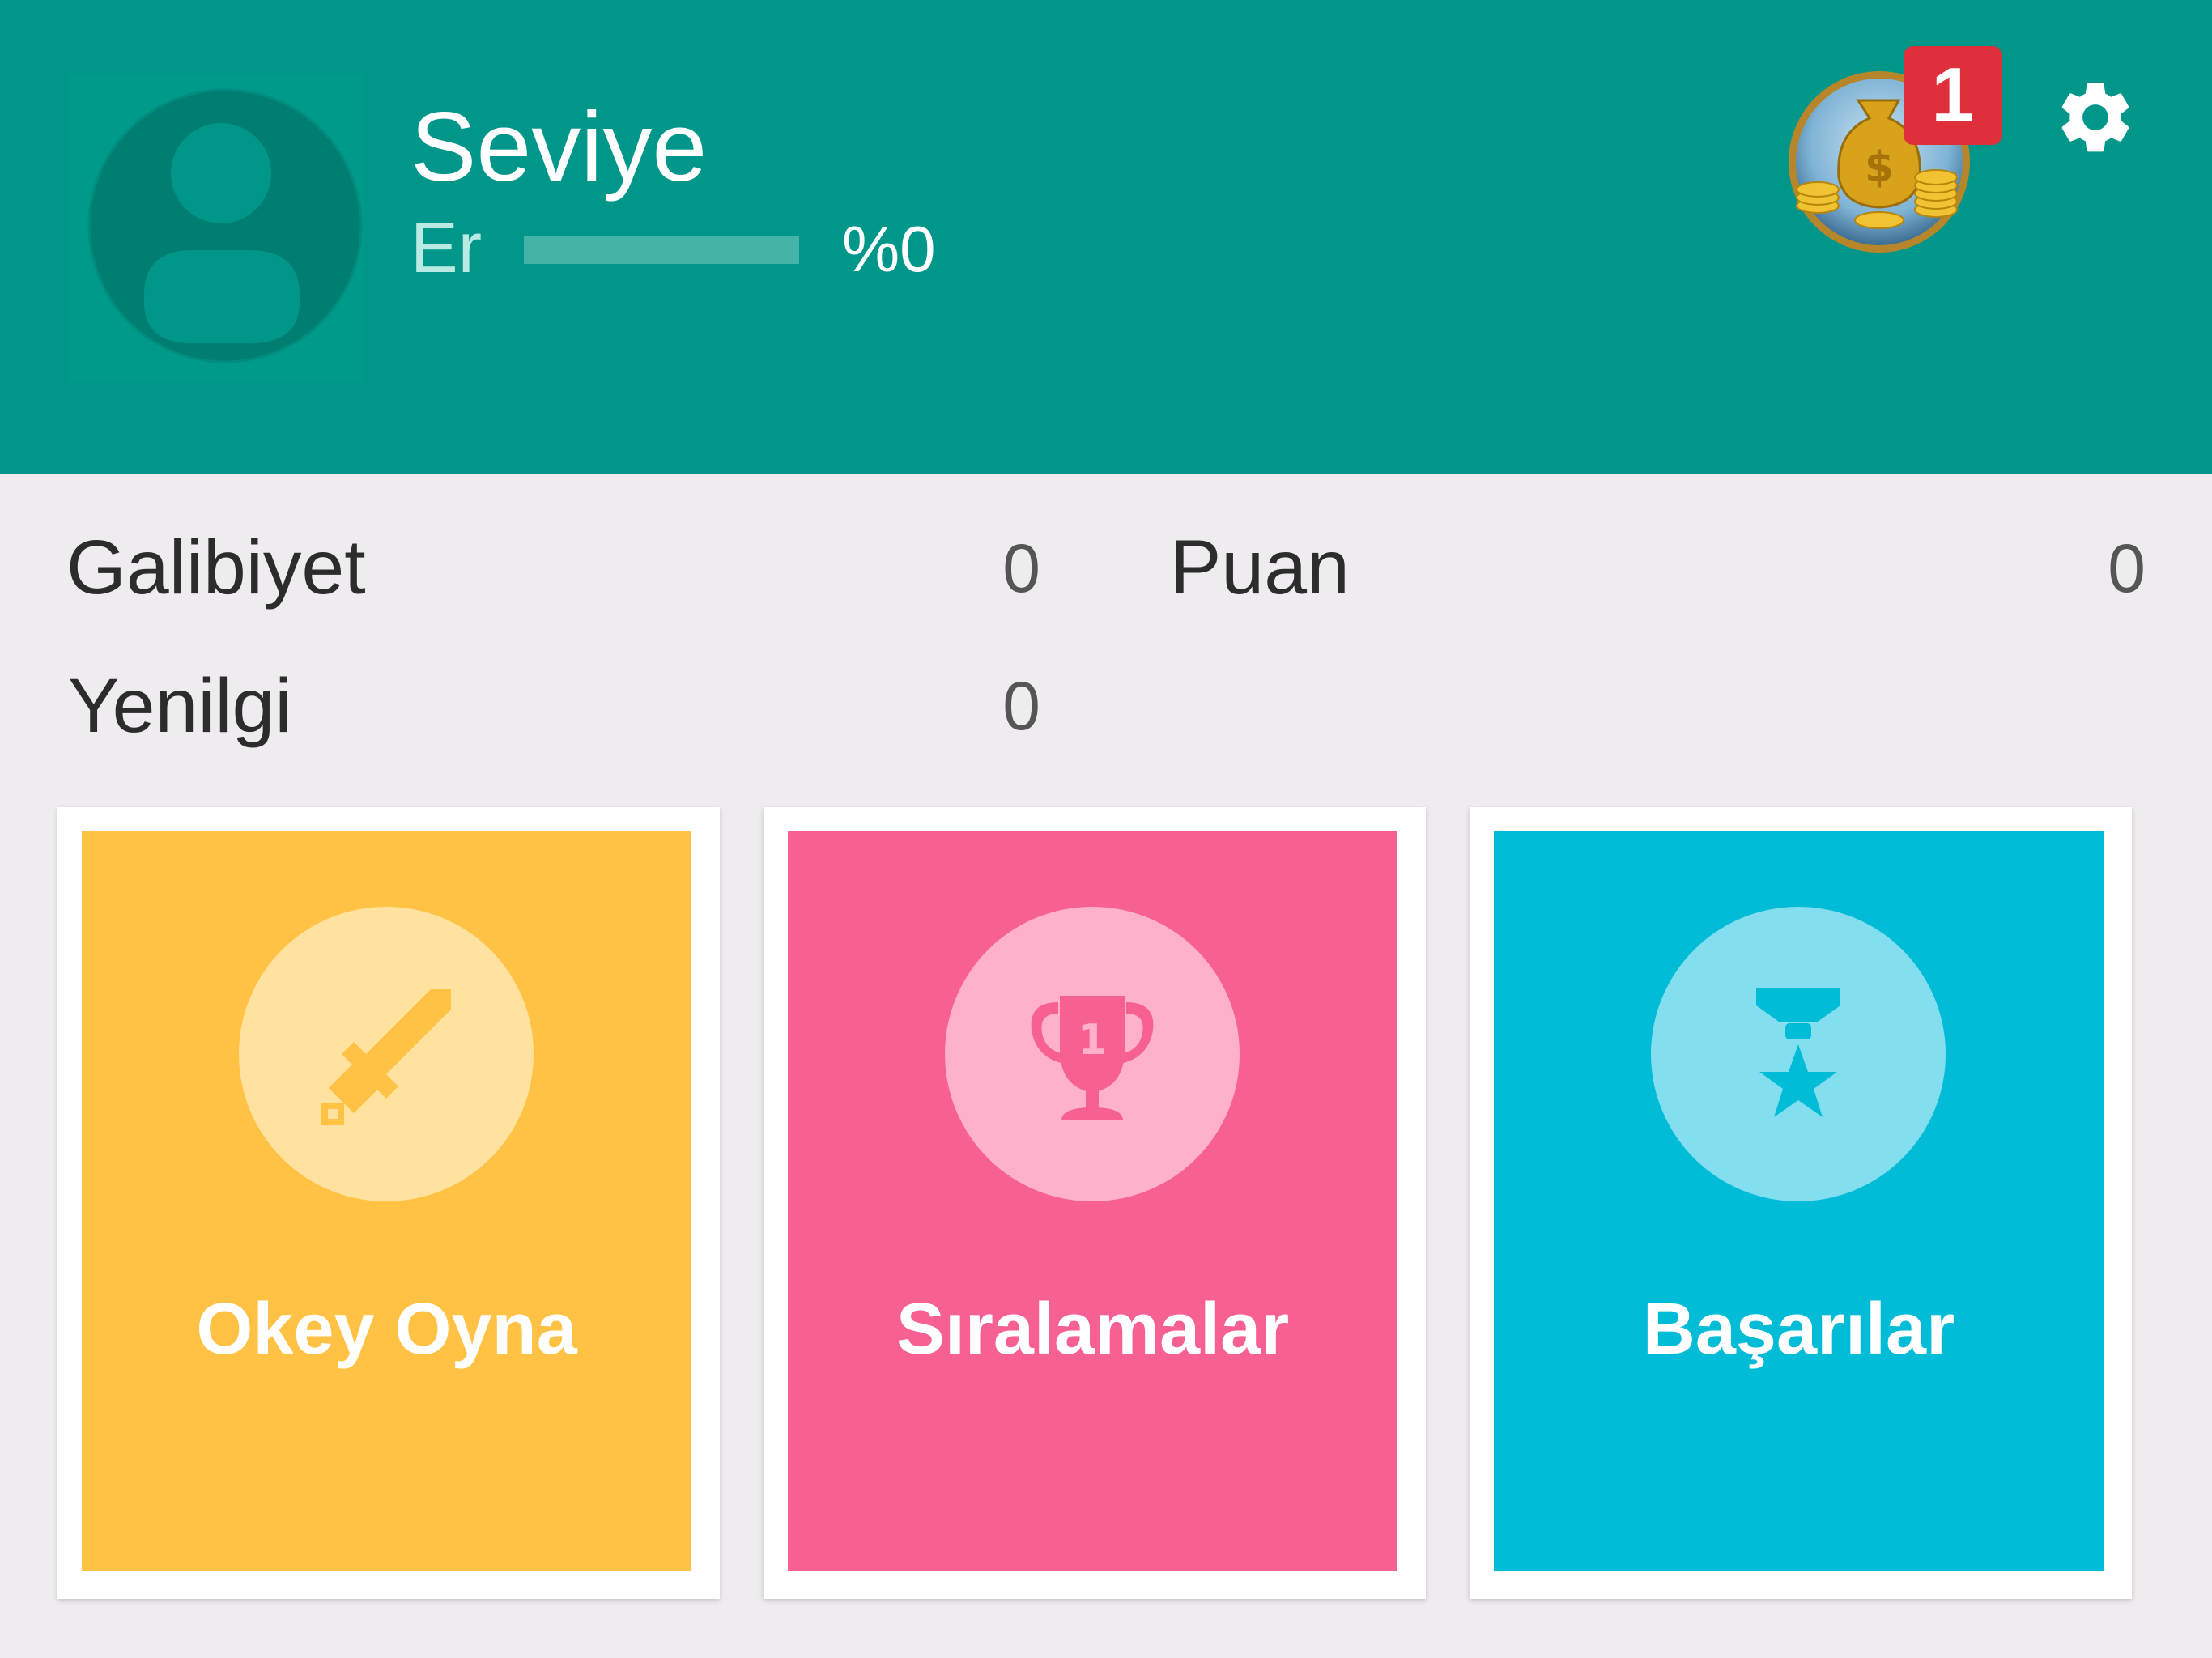 This screenshot has width=2212, height=1658. I want to click on points-label: Puan, so click(1260, 567).